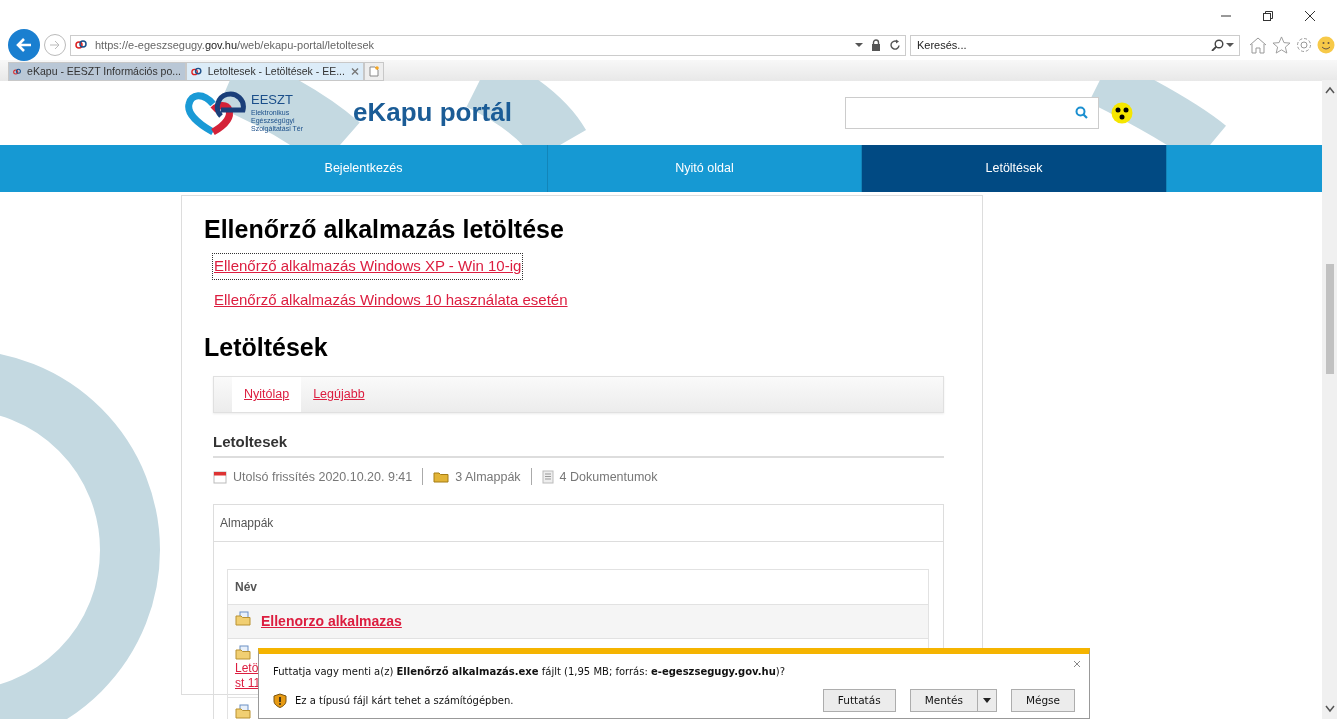 This screenshot has width=1337, height=719. What do you see at coordinates (895, 45) in the screenshot?
I see `refresh-icon` at bounding box center [895, 45].